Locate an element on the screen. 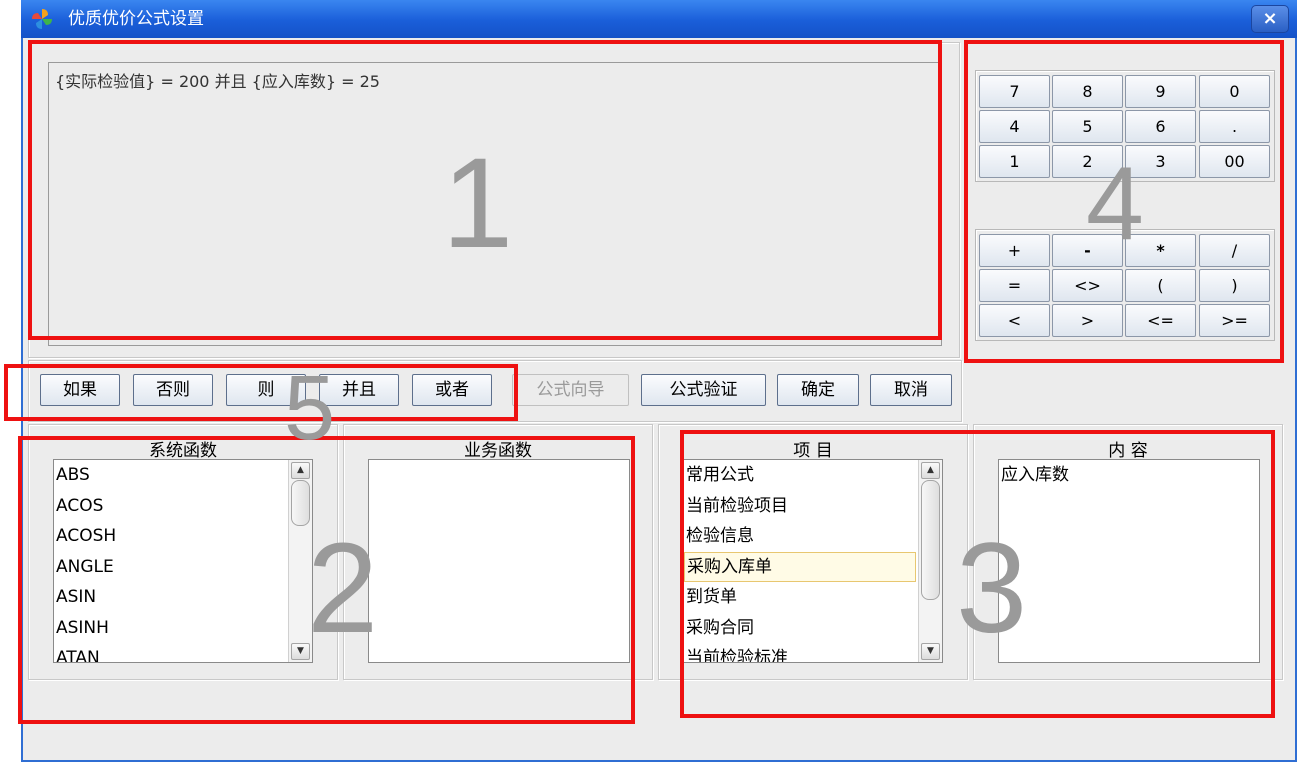 The height and width of the screenshot is (765, 1299). key-less-equal: <= is located at coordinates (1160, 320).